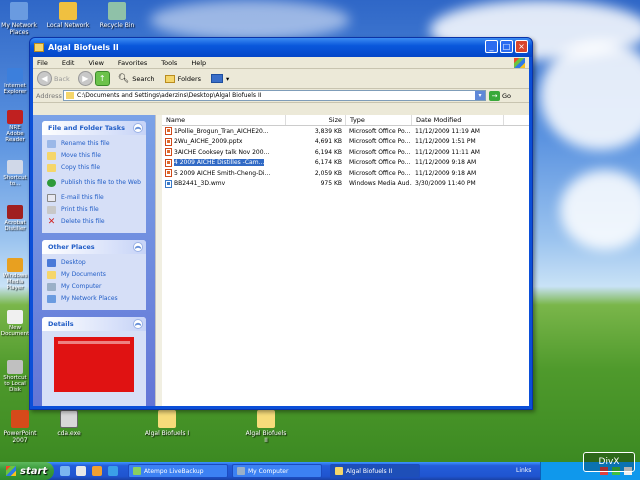  What do you see at coordinates (198, 63) in the screenshot?
I see `menu-help: Help` at bounding box center [198, 63].